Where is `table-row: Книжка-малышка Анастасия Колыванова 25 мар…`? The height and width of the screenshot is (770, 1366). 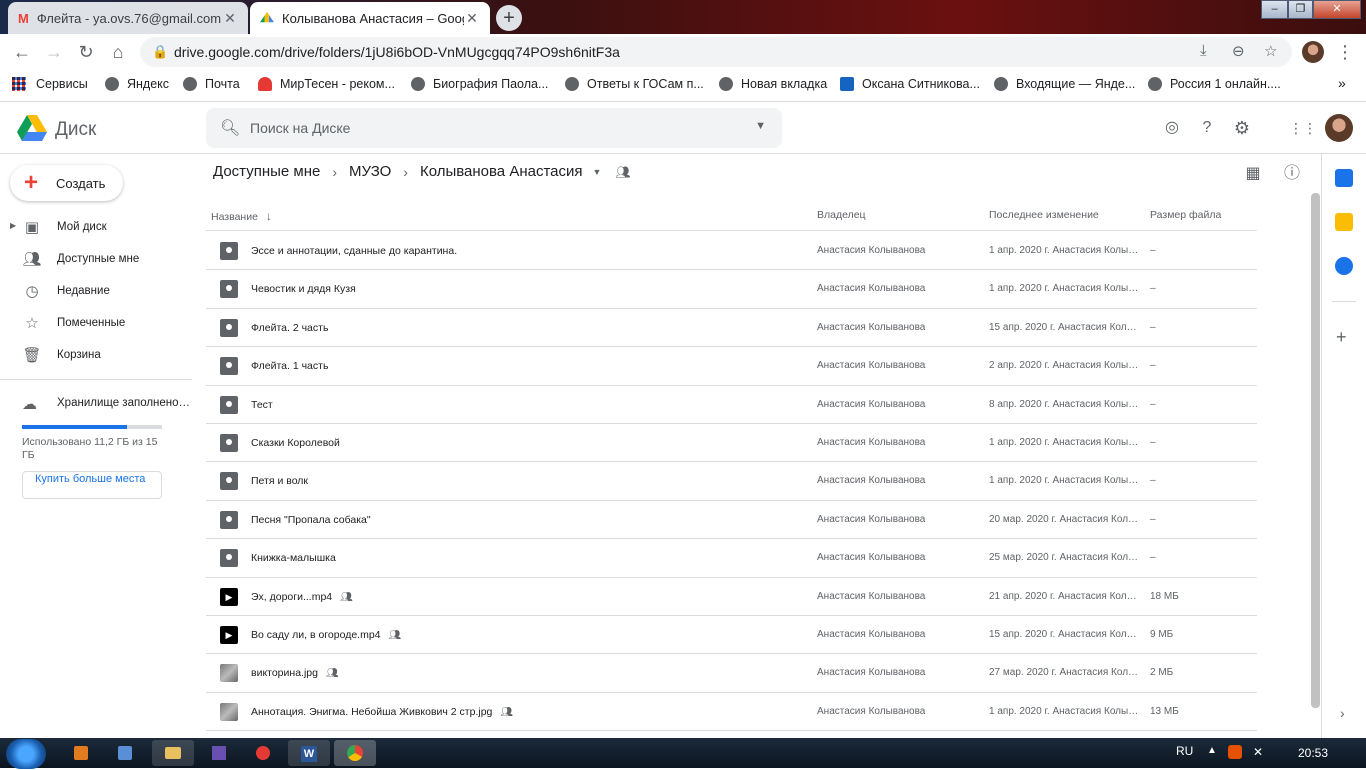
table-row: Книжка-малышка Анастасия Колыванова 25 мар… is located at coordinates (731, 558).